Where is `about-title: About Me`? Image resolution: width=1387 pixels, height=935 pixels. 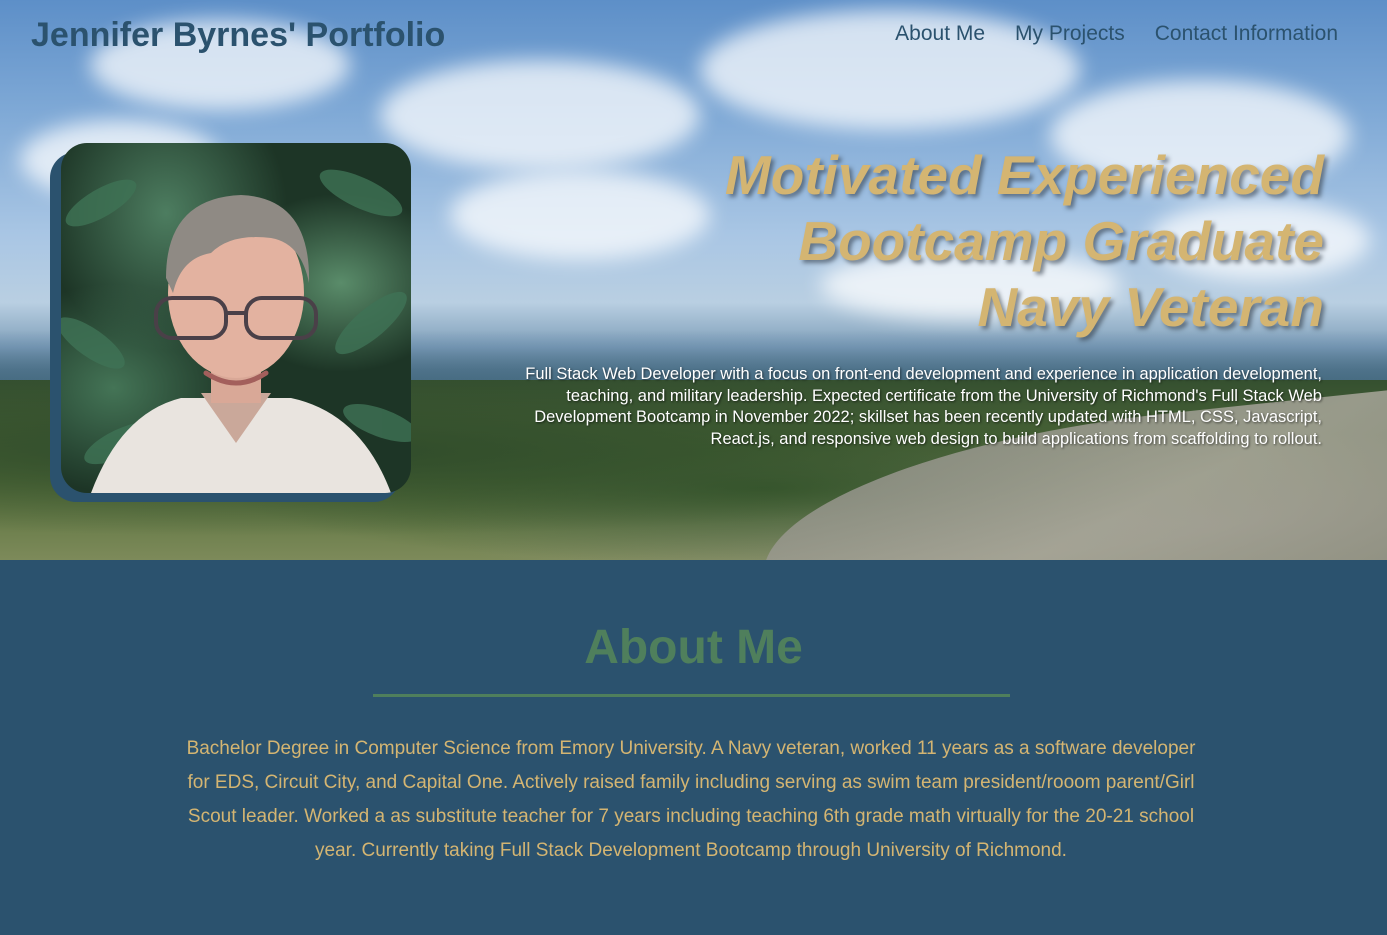
about-title: About Me is located at coordinates (693, 647).